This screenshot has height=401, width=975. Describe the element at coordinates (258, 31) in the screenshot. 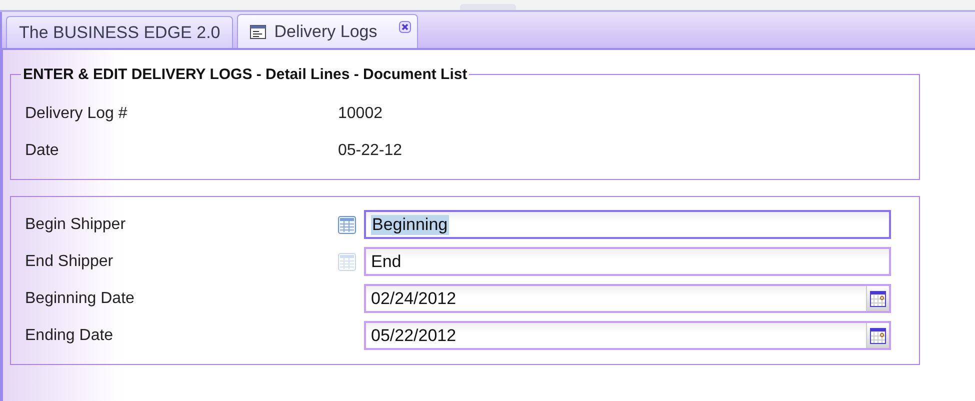

I see `document-icon` at that location.